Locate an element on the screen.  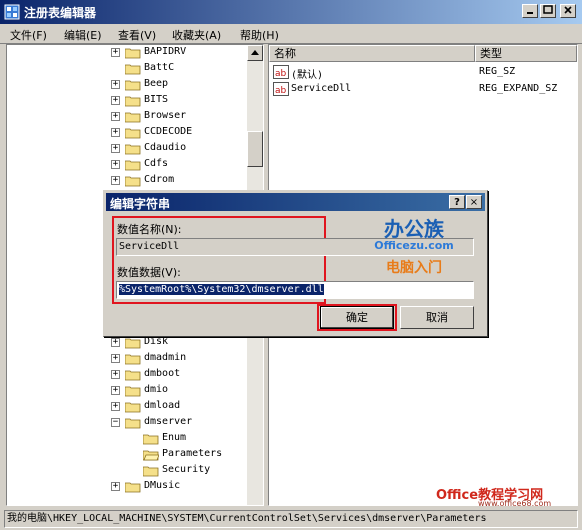
tree-node: Enum is located at coordinates (125, 439).